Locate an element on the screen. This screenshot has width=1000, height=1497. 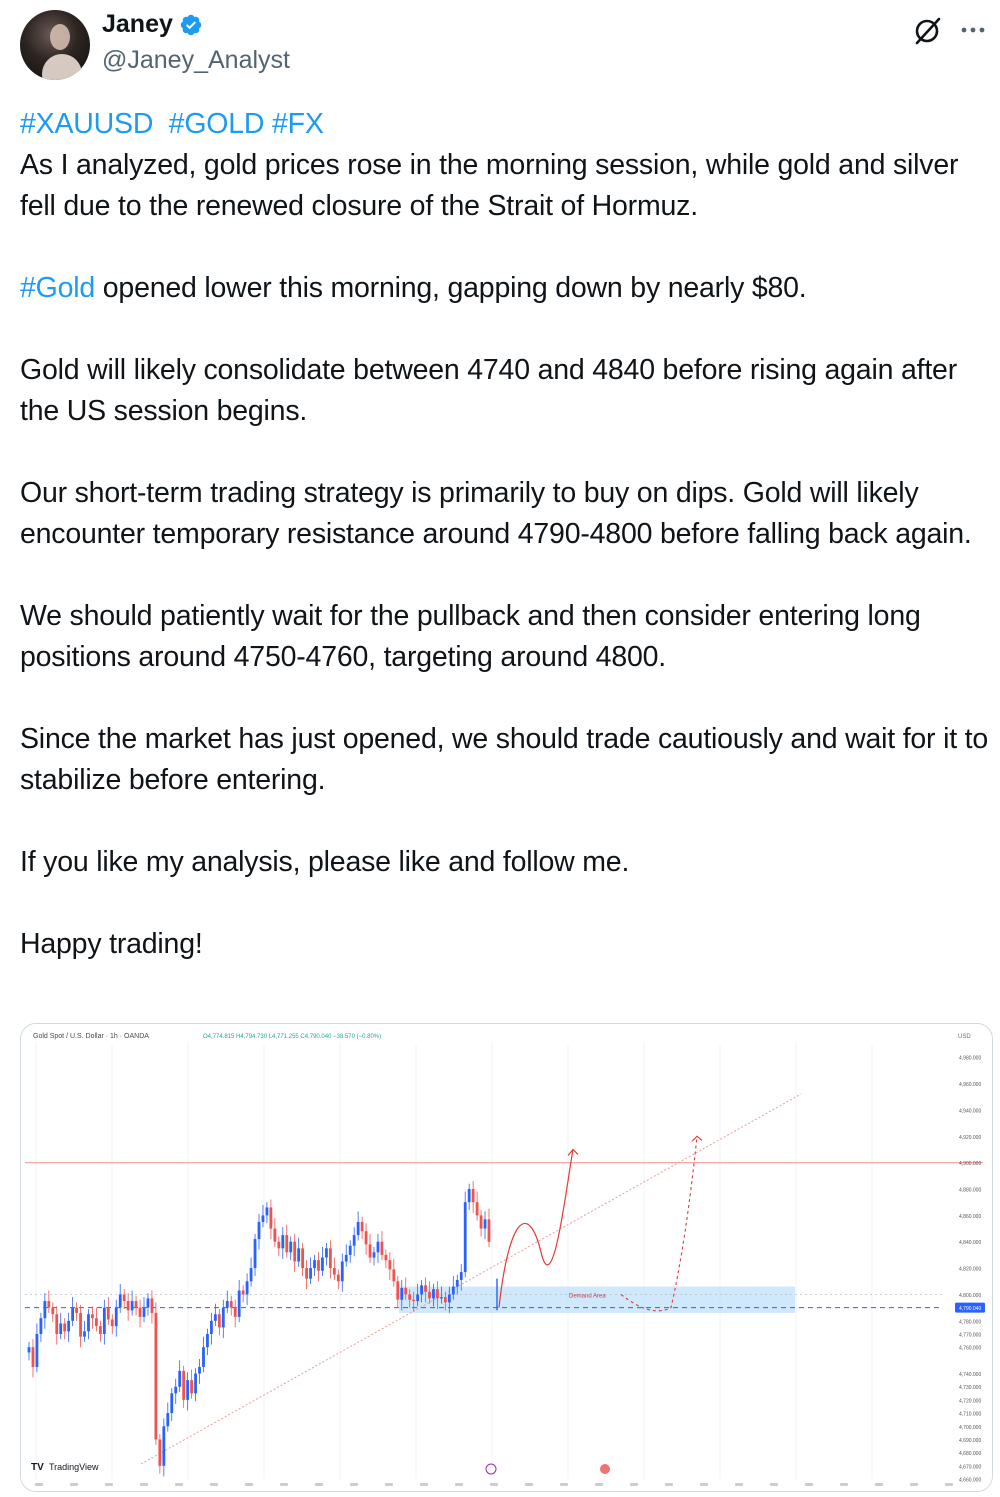
hashtag-gold: #GOLD is located at coordinates (217, 124).